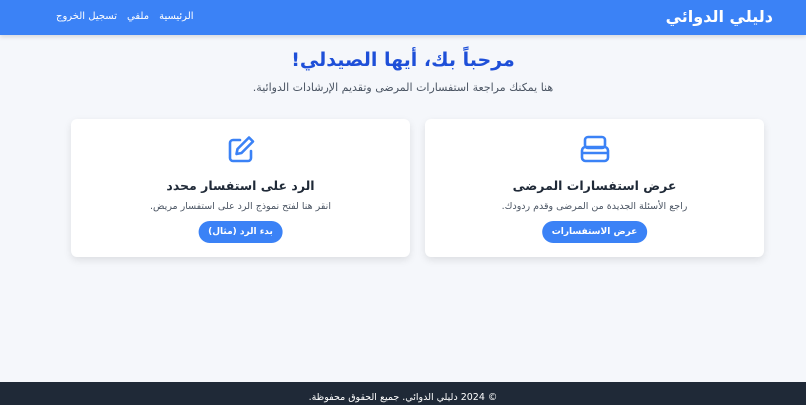  I want to click on start-reply-button: بدء الرد (مثال), so click(240, 232).